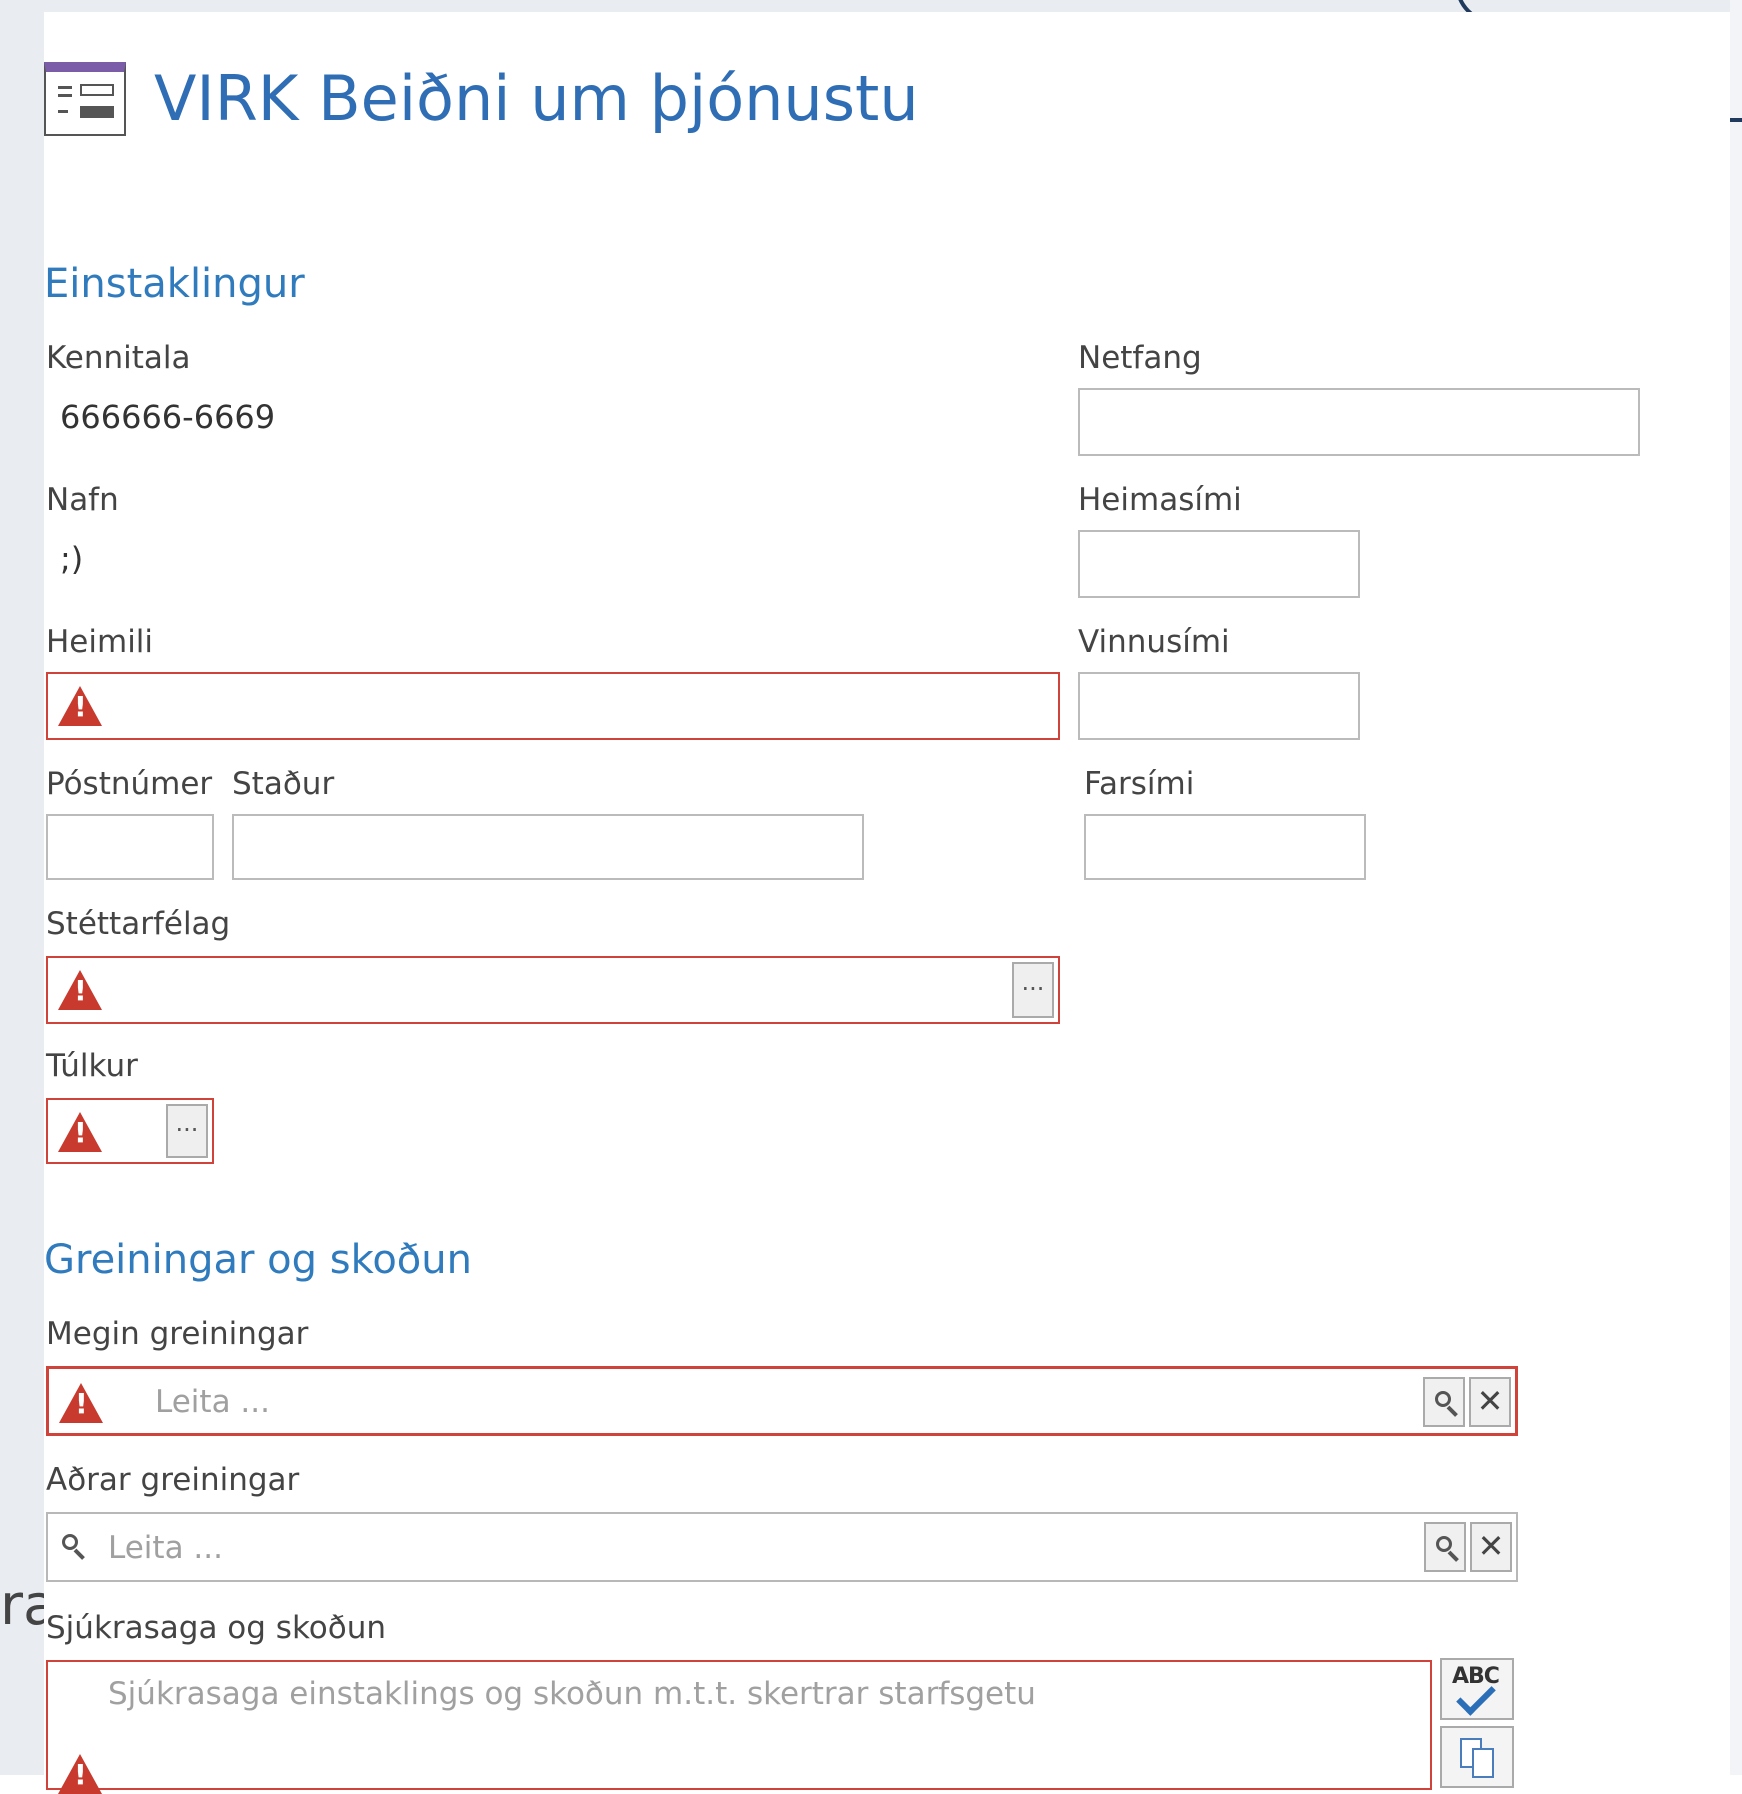 This screenshot has width=1742, height=1794. Describe the element at coordinates (1477, 1689) in the screenshot. I see `spellcheck-button: ABC` at that location.